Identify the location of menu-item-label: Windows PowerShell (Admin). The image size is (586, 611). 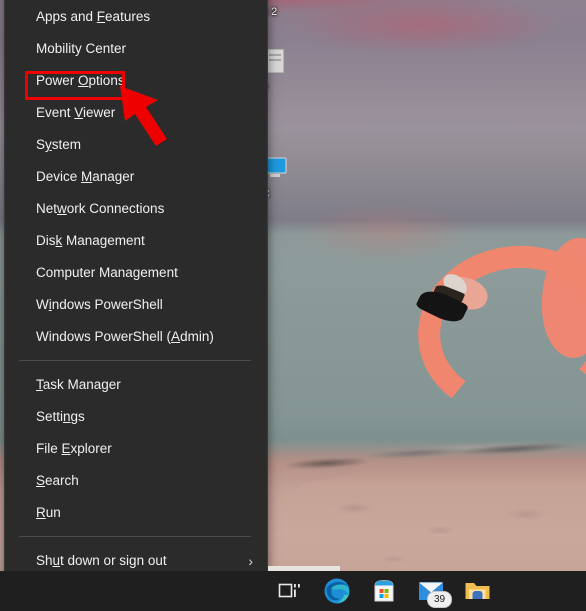
(125, 336).